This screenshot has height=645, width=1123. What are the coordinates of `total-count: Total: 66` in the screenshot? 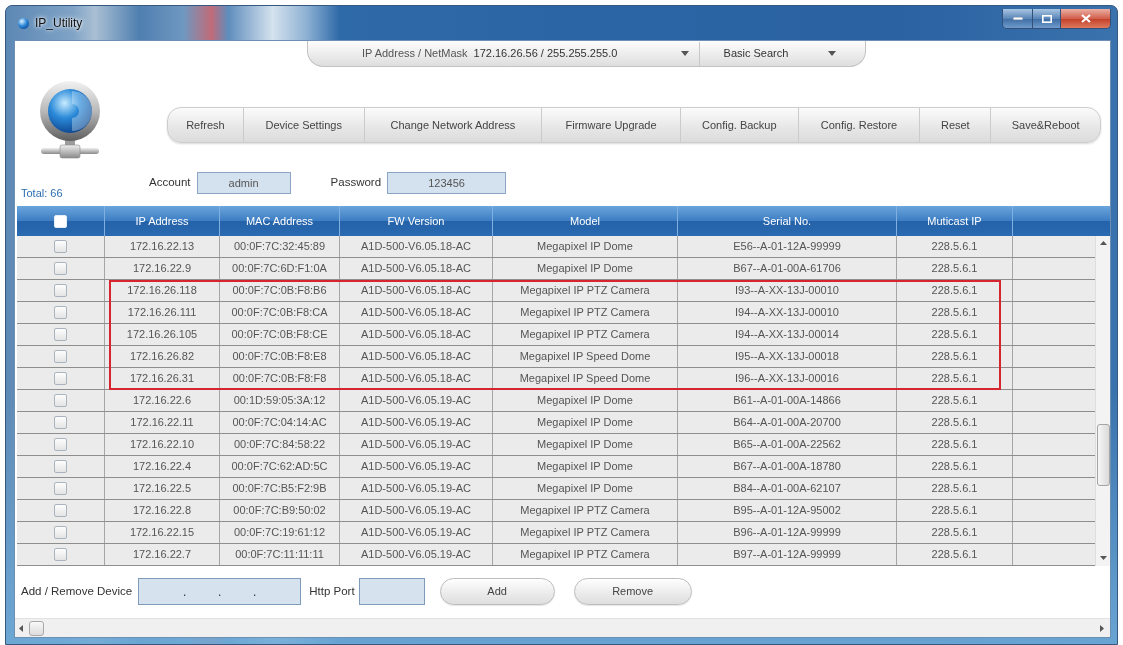 It's located at (42, 193).